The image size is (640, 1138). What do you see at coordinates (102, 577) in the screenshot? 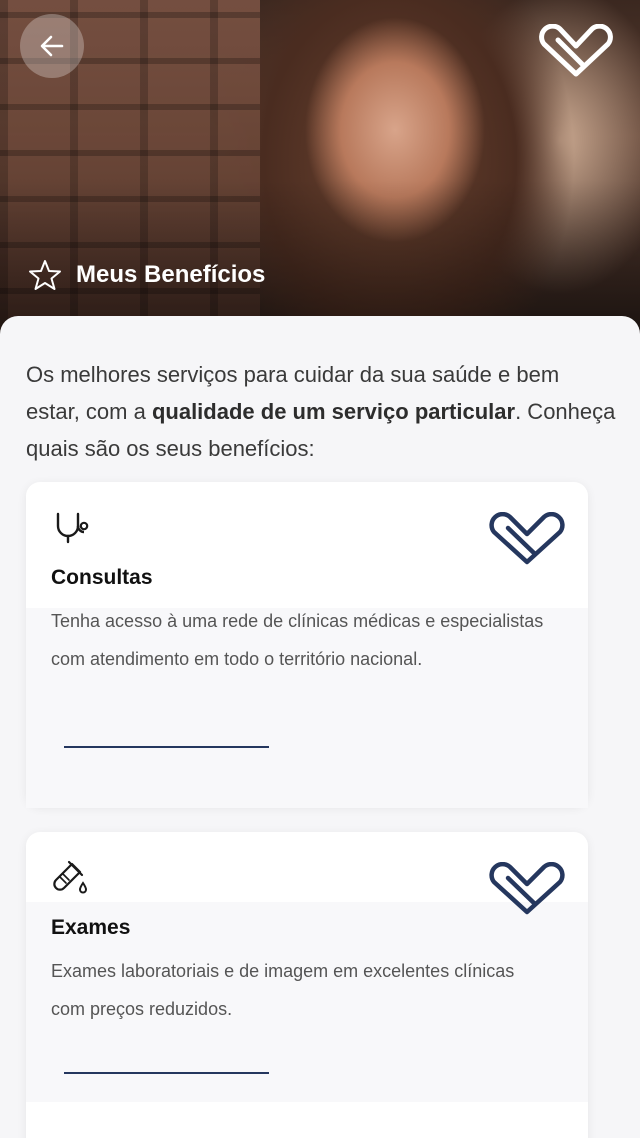
I see `card-title: Consultas` at bounding box center [102, 577].